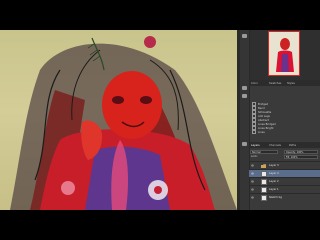 This screenshot has width=320, height=240. Describe the element at coordinates (284, 165) in the screenshot. I see `layer-group: Layer 3` at that location.